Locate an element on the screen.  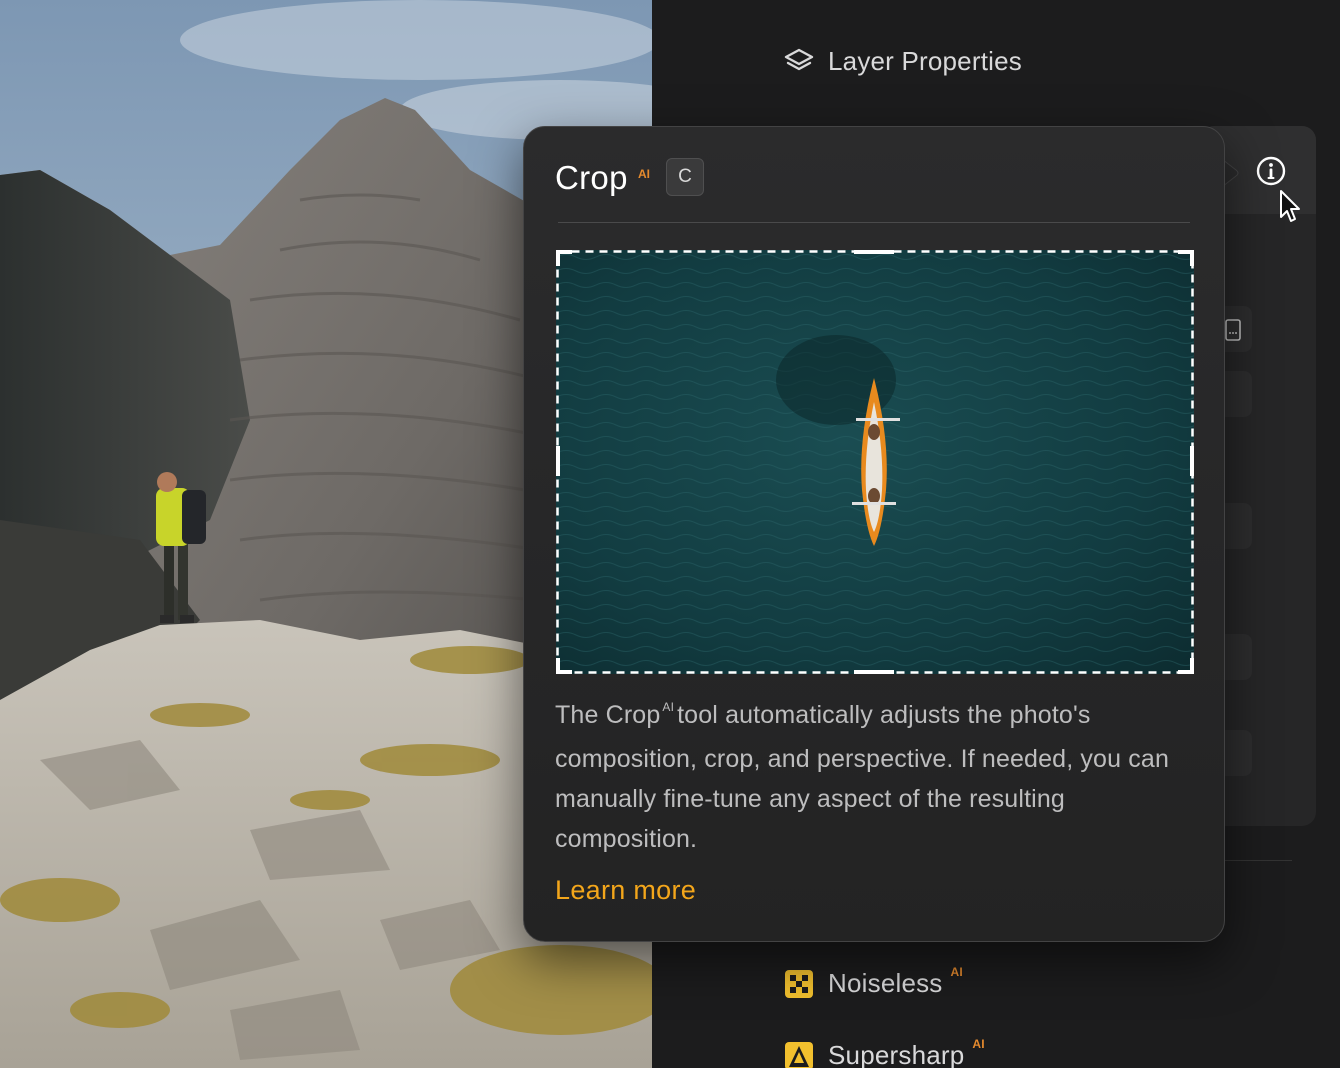
layer-properties-item: Layer Properties is located at coordinates (903, 61).